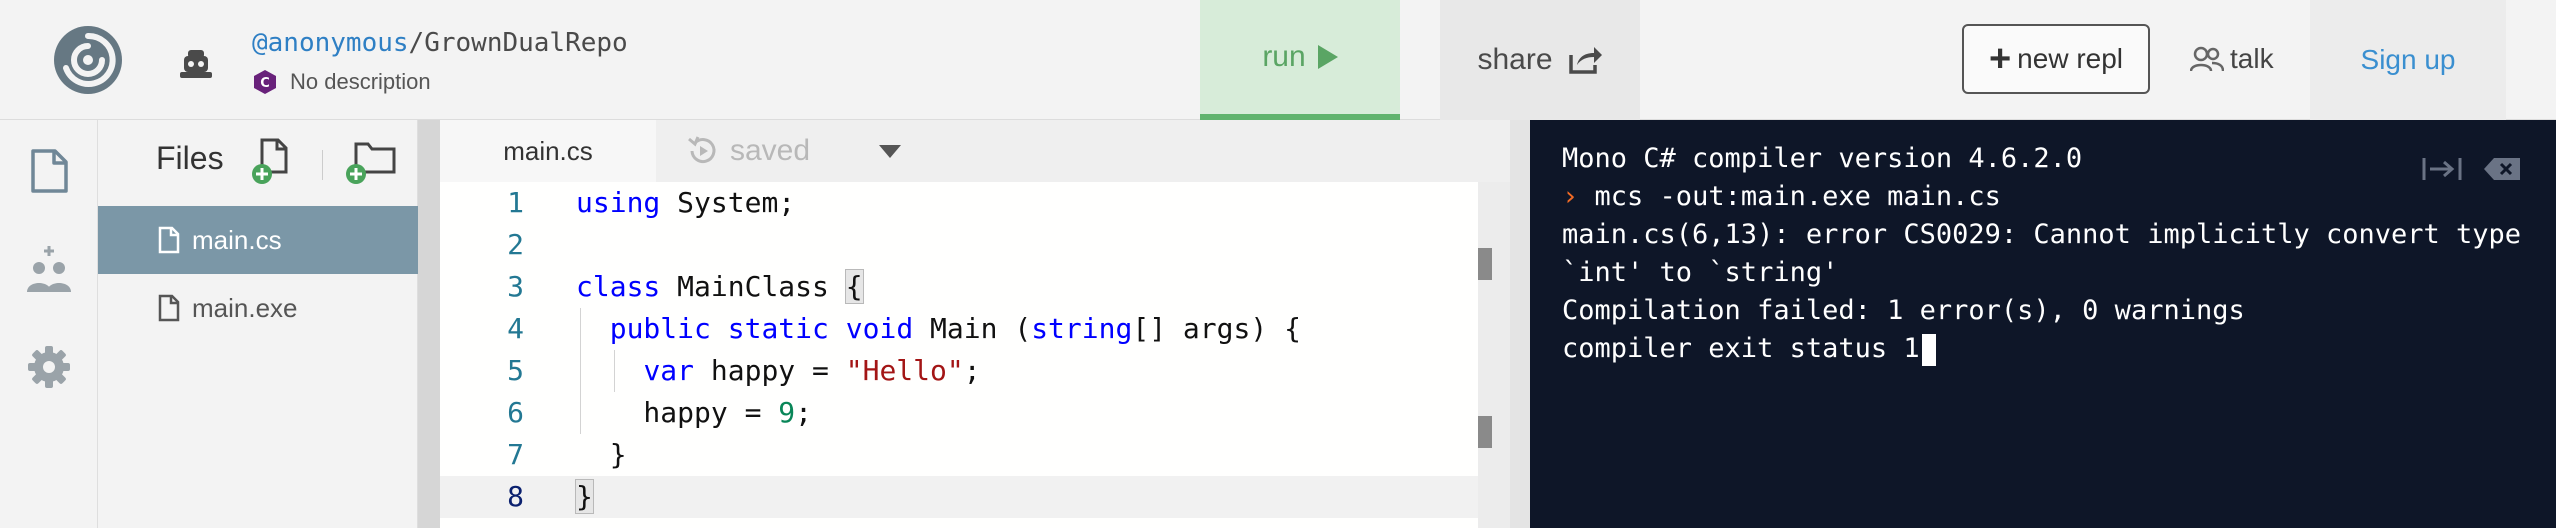 This screenshot has height=528, width=2556. Describe the element at coordinates (526, 43) in the screenshot. I see `repl-name: GrownDualRepo` at that location.